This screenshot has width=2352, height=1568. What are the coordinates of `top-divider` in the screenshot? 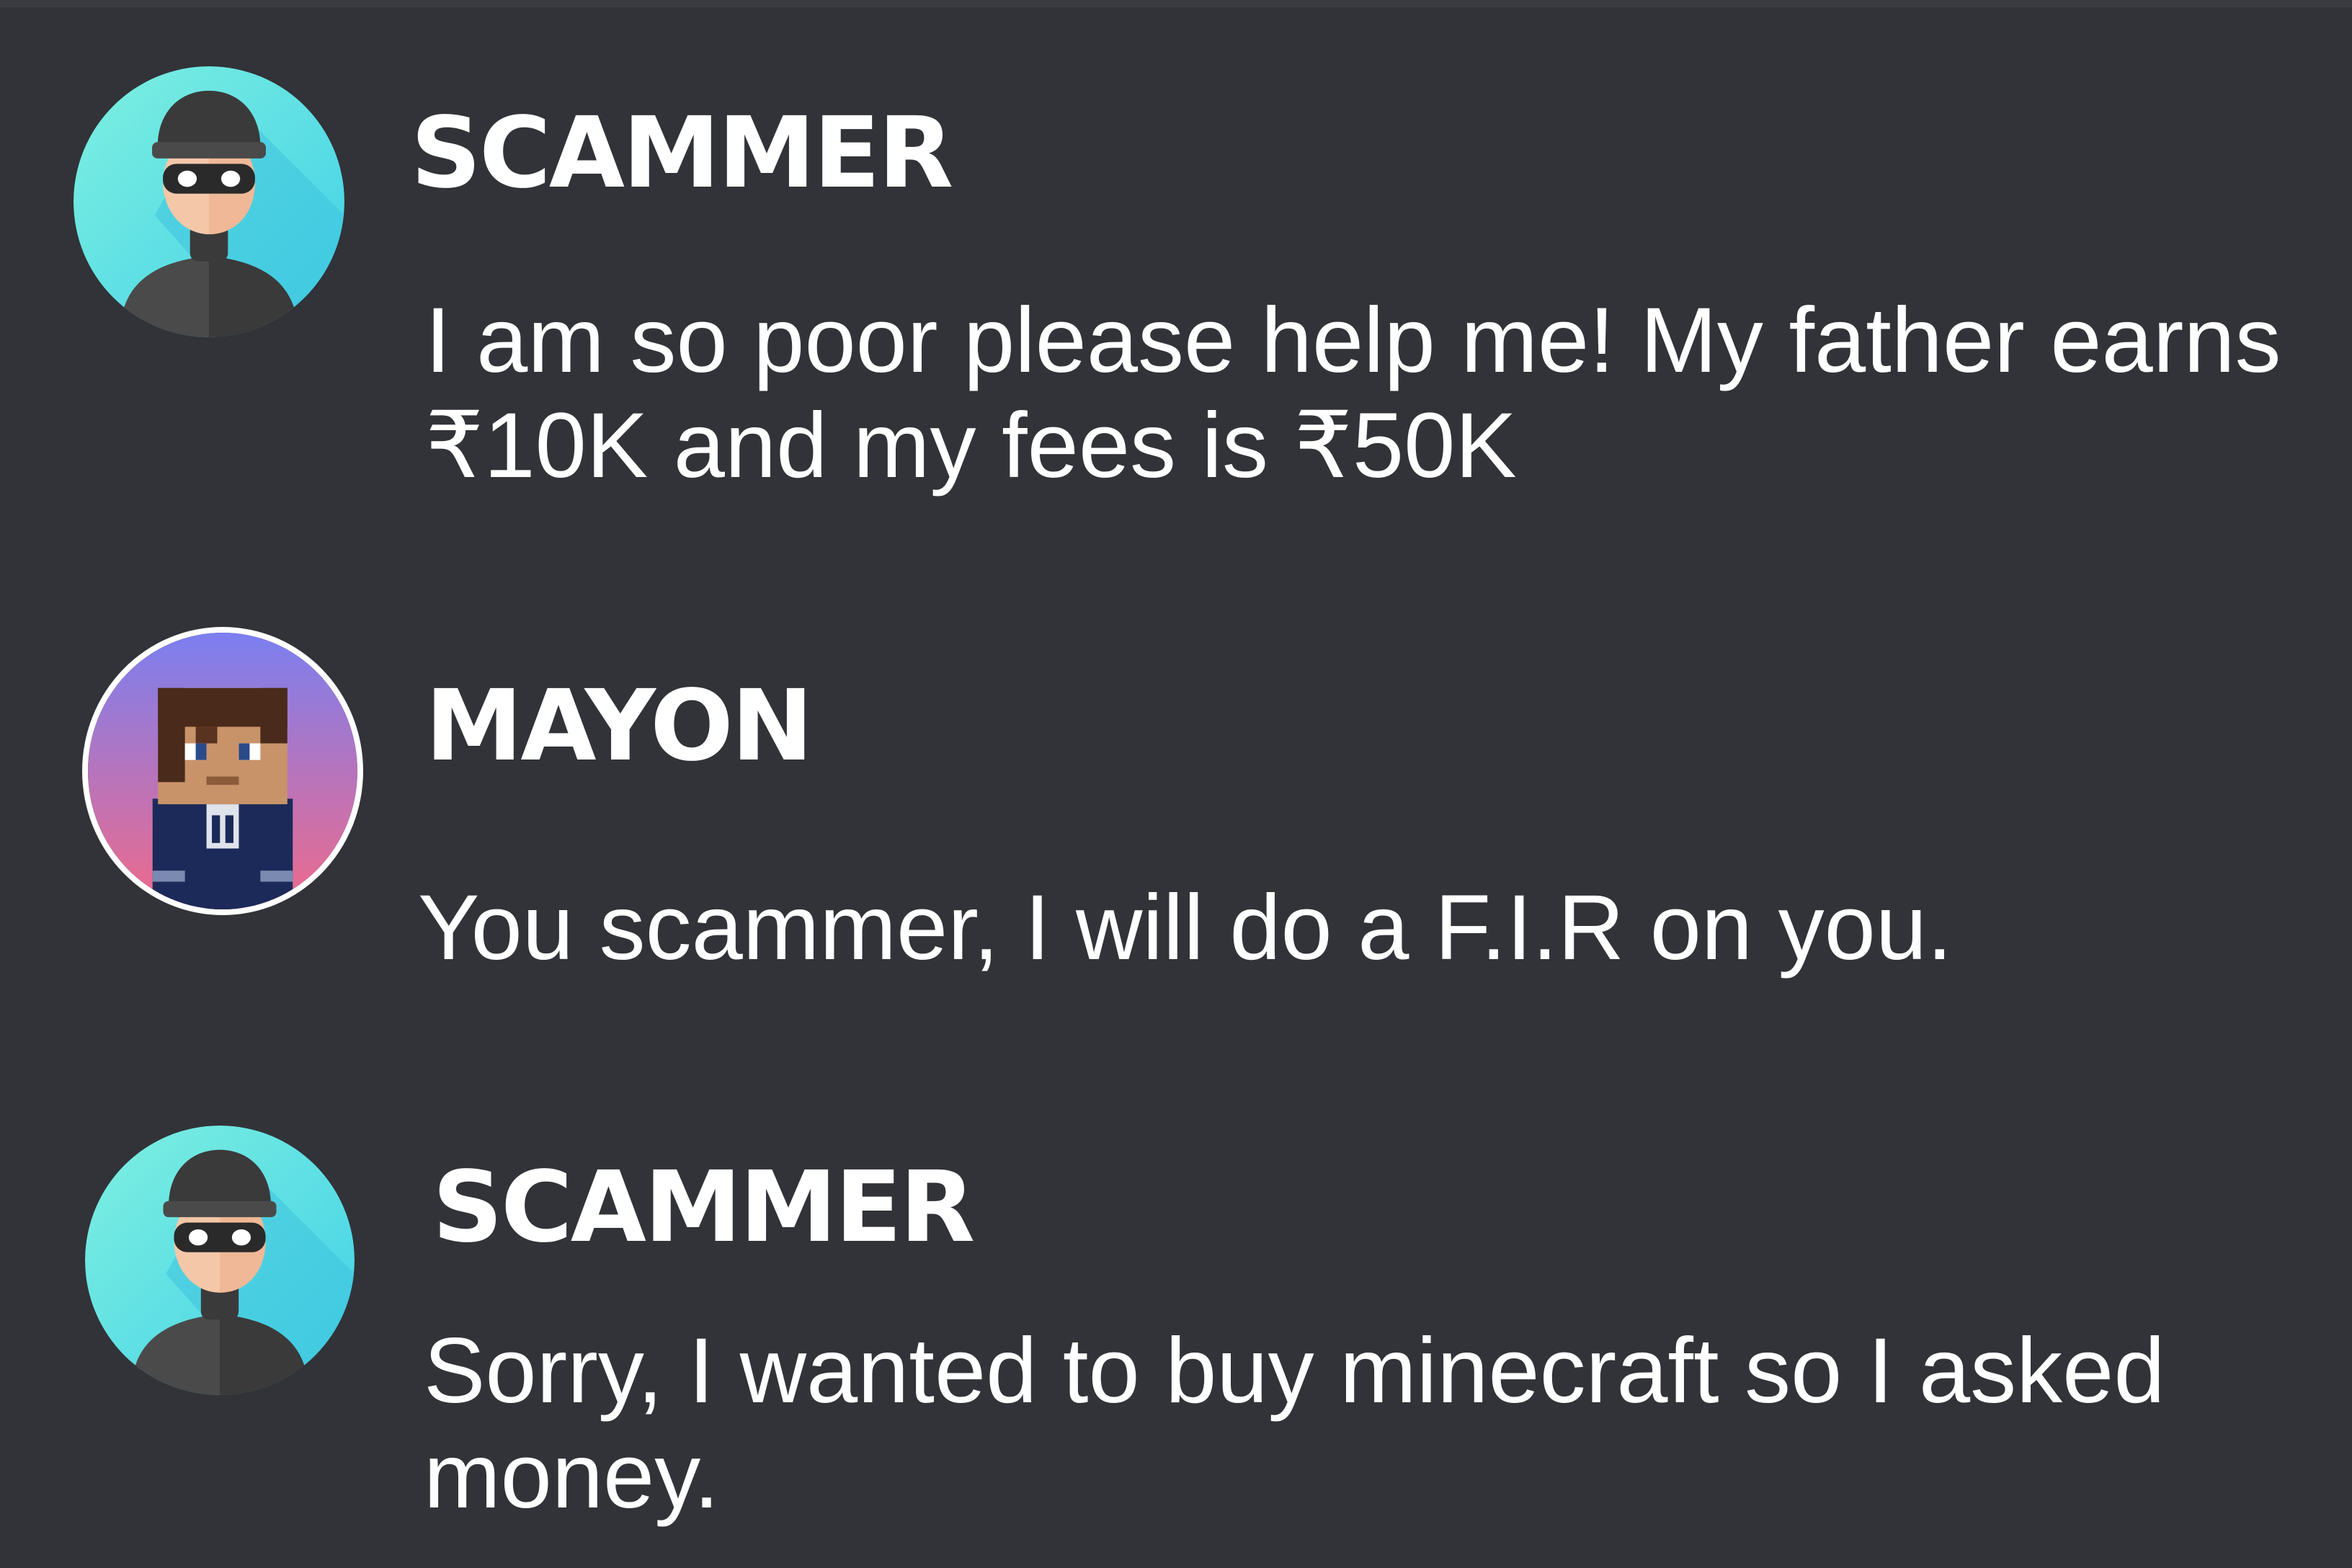 It's located at (1176, 3).